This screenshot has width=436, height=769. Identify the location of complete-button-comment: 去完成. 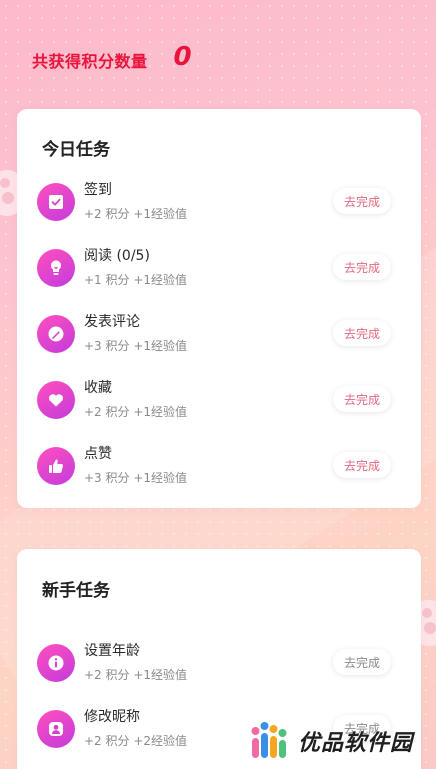
(362, 333).